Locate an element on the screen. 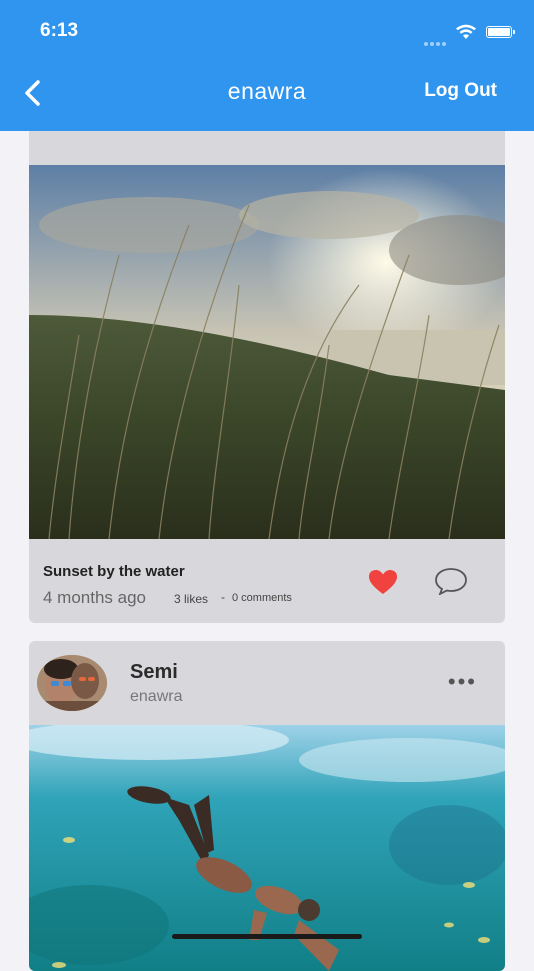 The image size is (534, 971). battery-icon is located at coordinates (500, 32).